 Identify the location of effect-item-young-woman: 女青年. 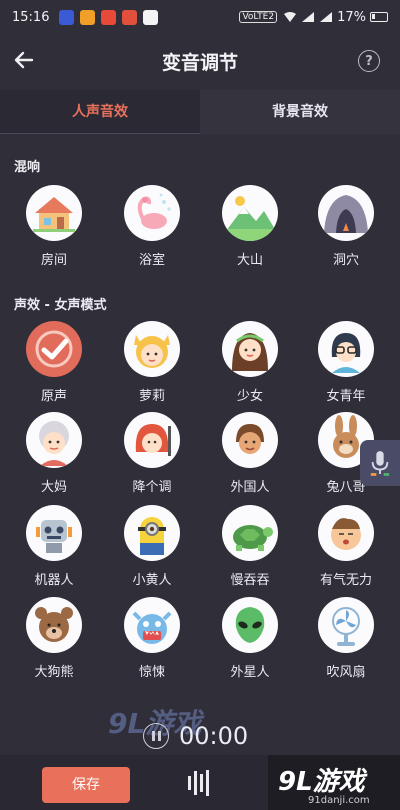
(346, 362).